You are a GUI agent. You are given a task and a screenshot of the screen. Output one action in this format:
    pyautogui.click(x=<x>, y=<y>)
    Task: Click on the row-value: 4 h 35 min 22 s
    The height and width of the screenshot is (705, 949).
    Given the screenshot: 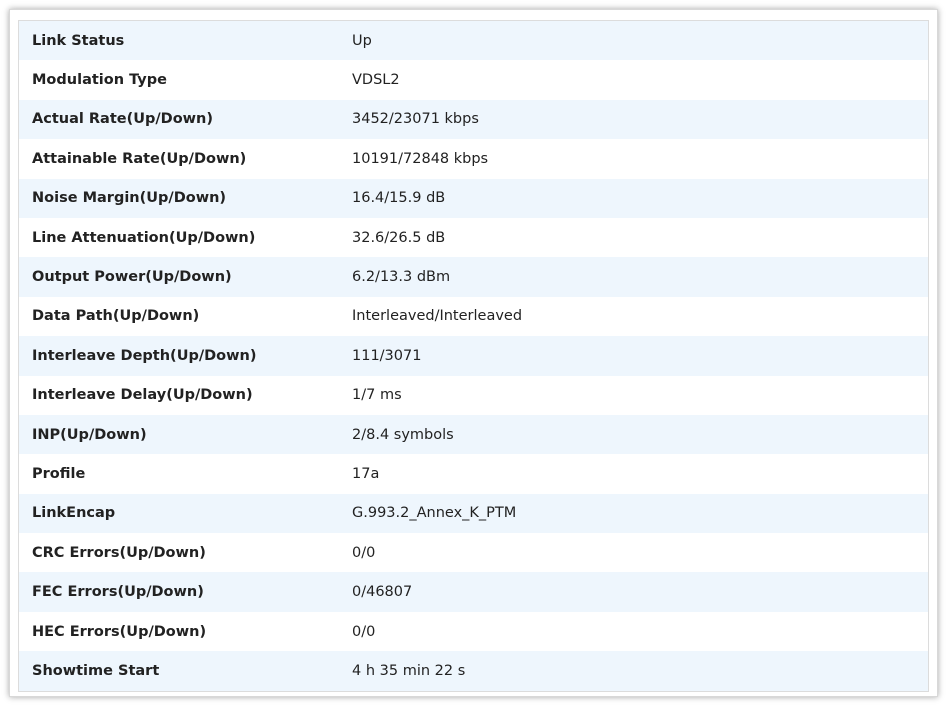 What is the action you would take?
    pyautogui.click(x=409, y=670)
    